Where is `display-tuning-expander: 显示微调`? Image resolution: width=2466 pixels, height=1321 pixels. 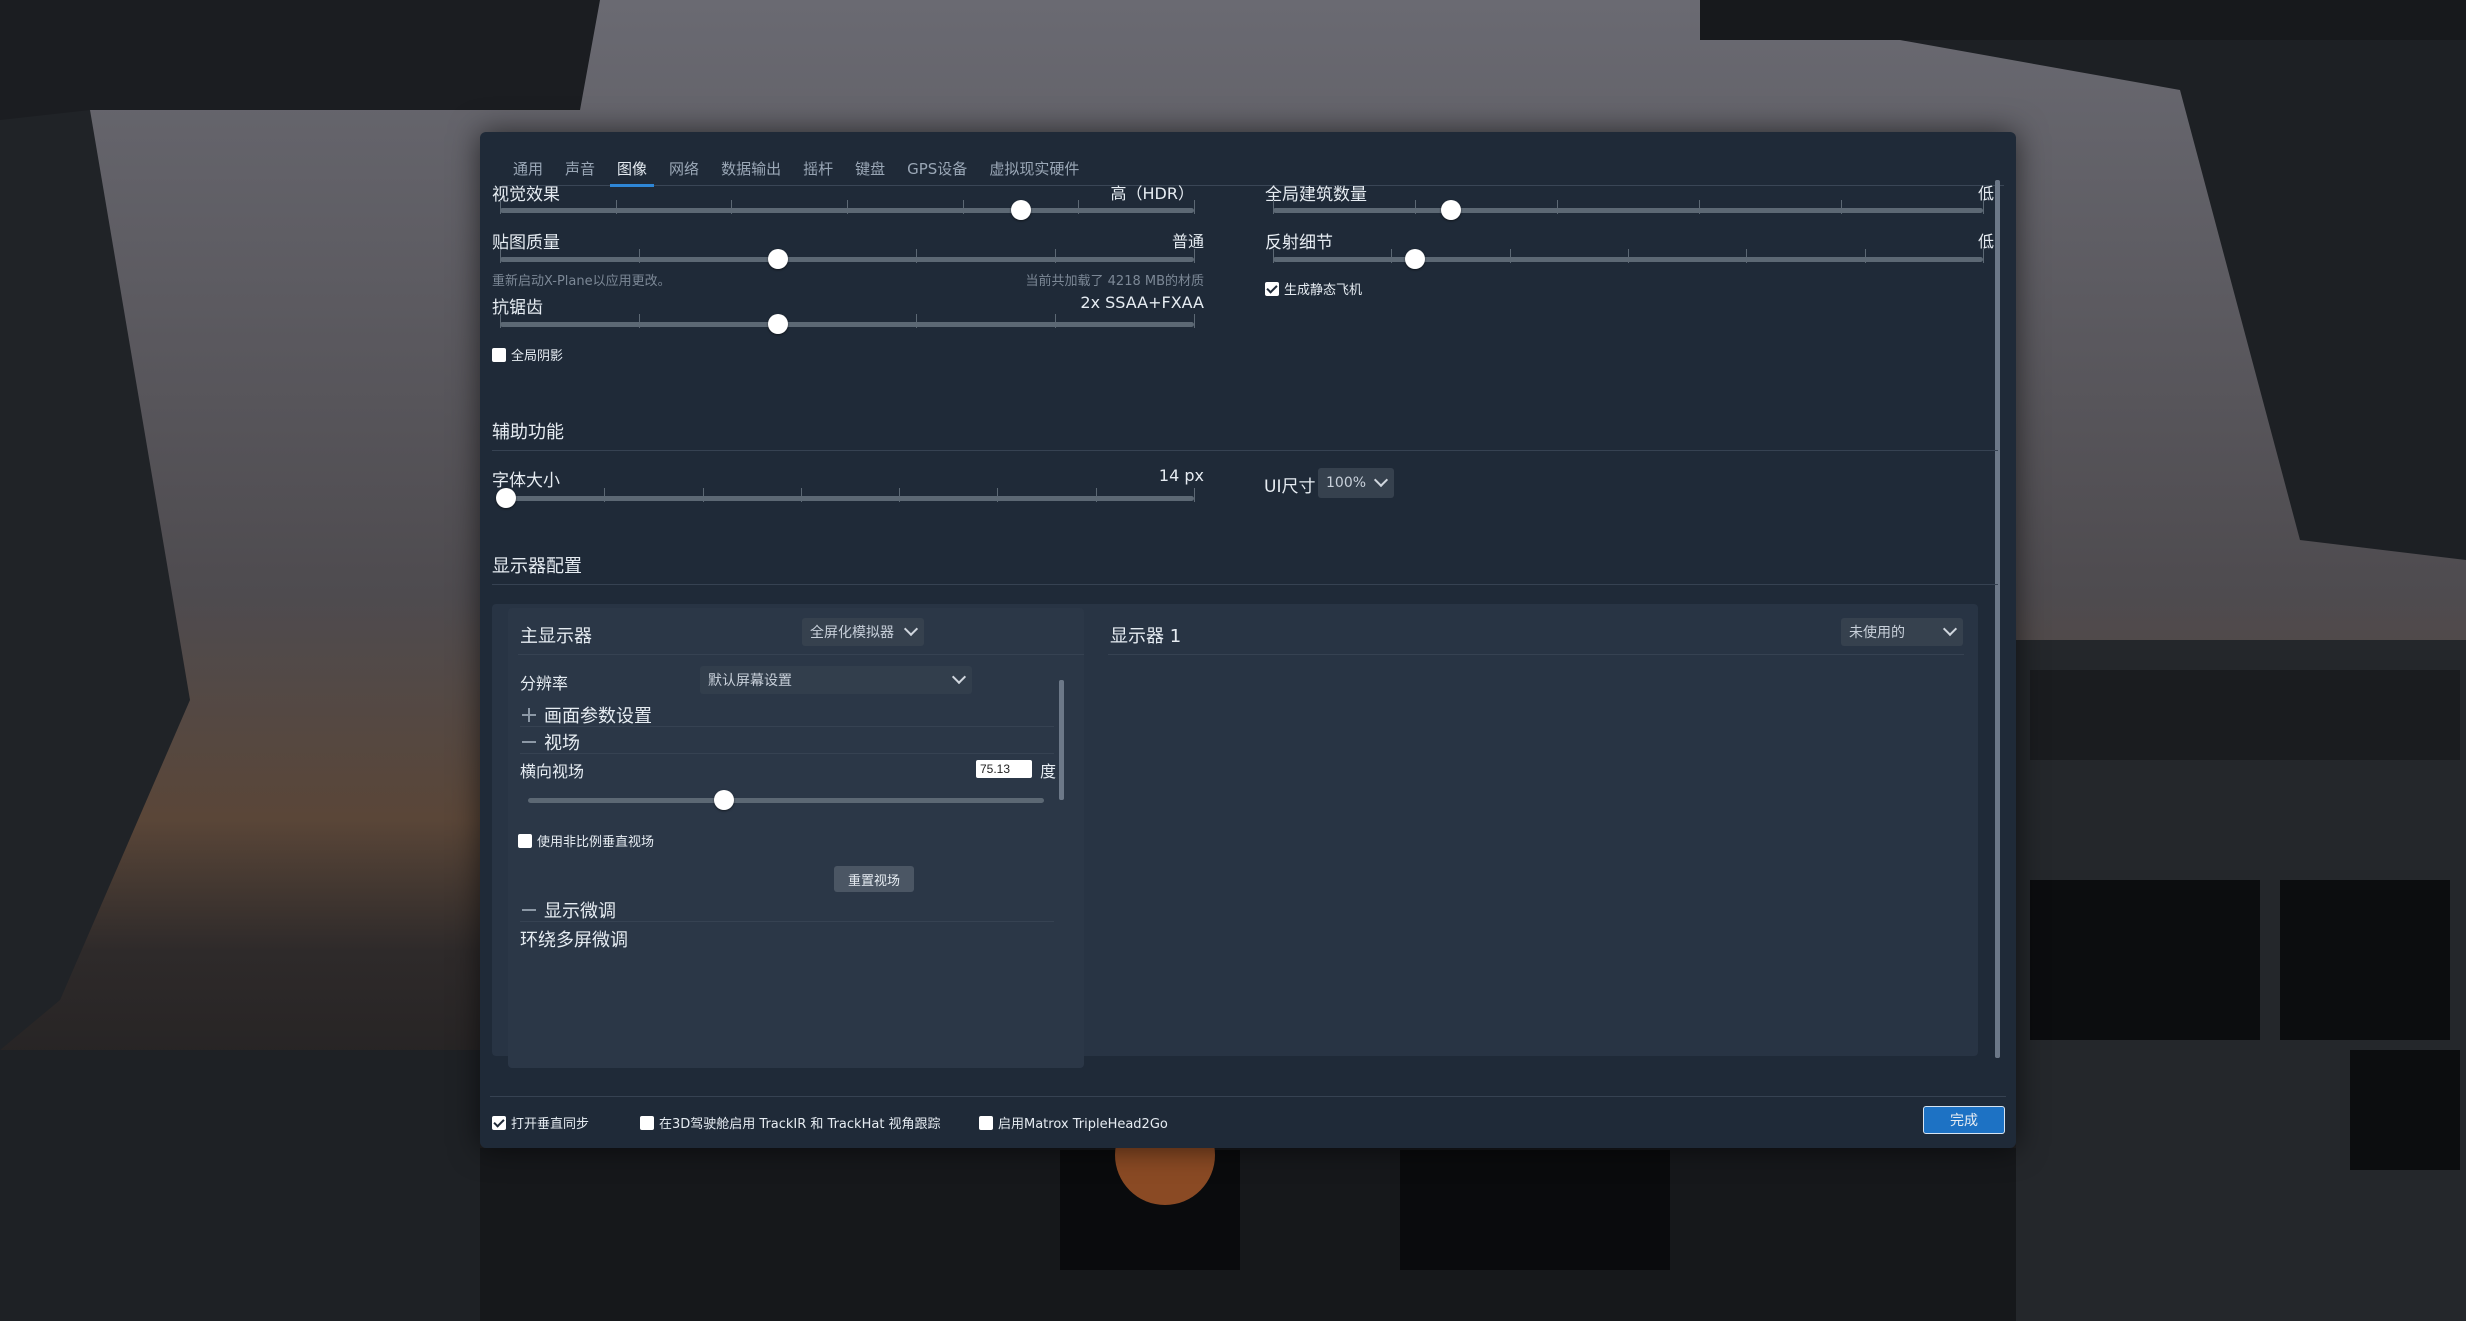 display-tuning-expander: 显示微调 is located at coordinates (568, 910).